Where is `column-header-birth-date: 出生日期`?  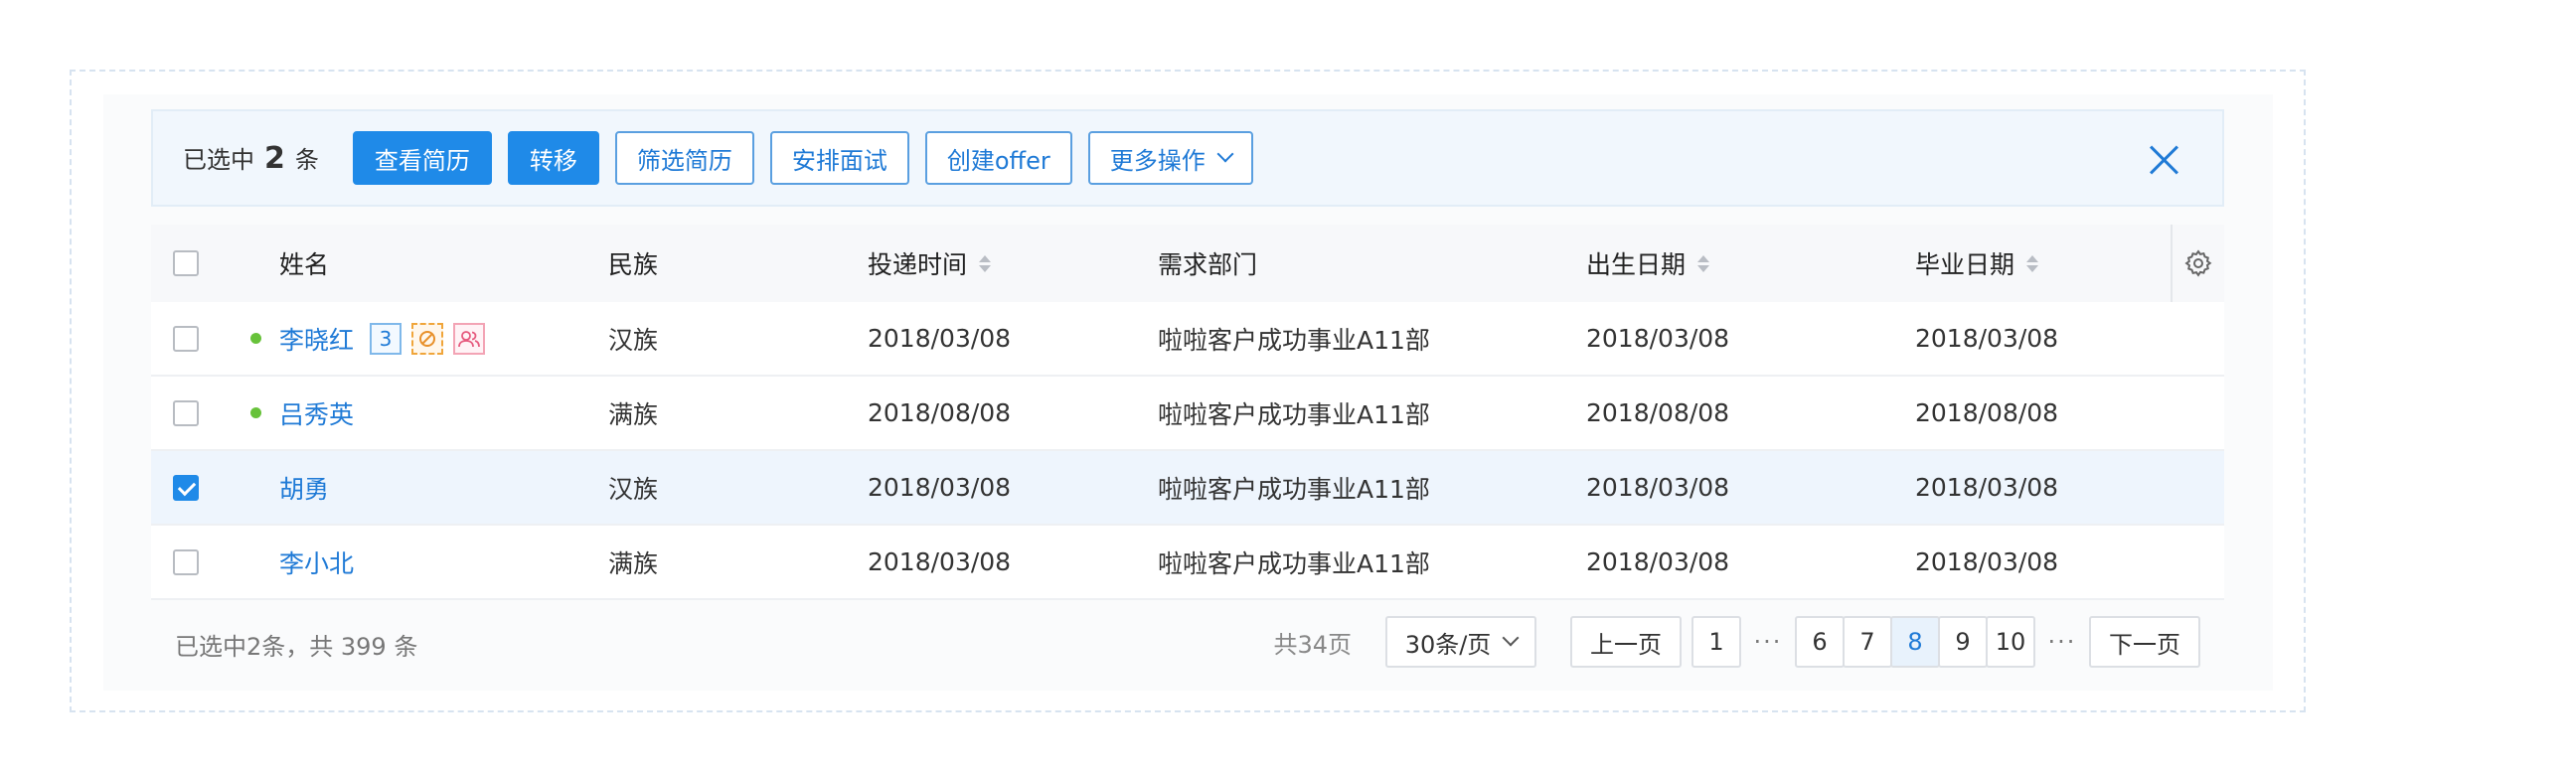
column-header-birth-date: 出生日期 is located at coordinates (1648, 263).